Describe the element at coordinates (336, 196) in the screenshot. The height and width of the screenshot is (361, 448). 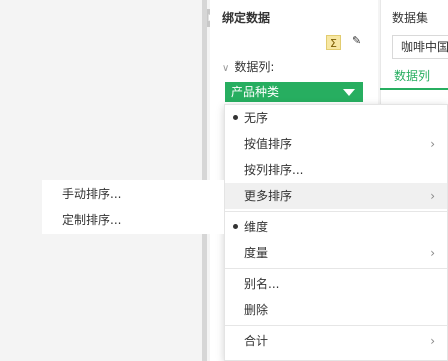
I see `menu-item-more-sort: 更多排序 ›` at that location.